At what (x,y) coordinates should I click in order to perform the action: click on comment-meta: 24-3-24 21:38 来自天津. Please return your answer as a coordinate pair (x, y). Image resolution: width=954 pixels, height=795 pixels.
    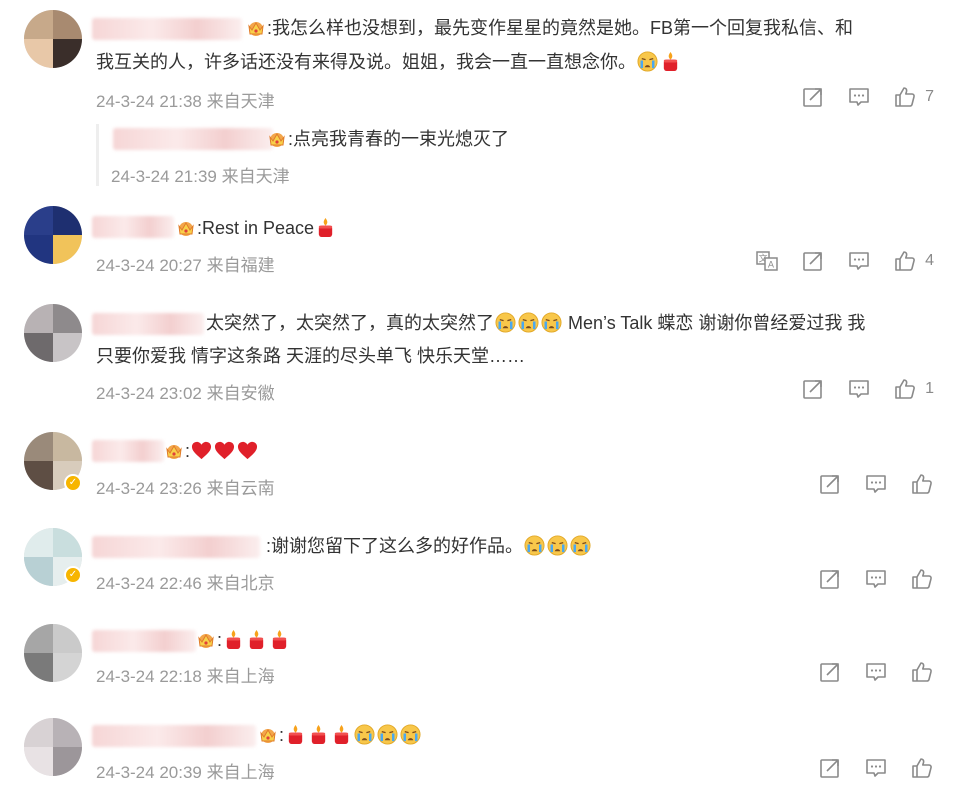
    Looking at the image, I should click on (185, 101).